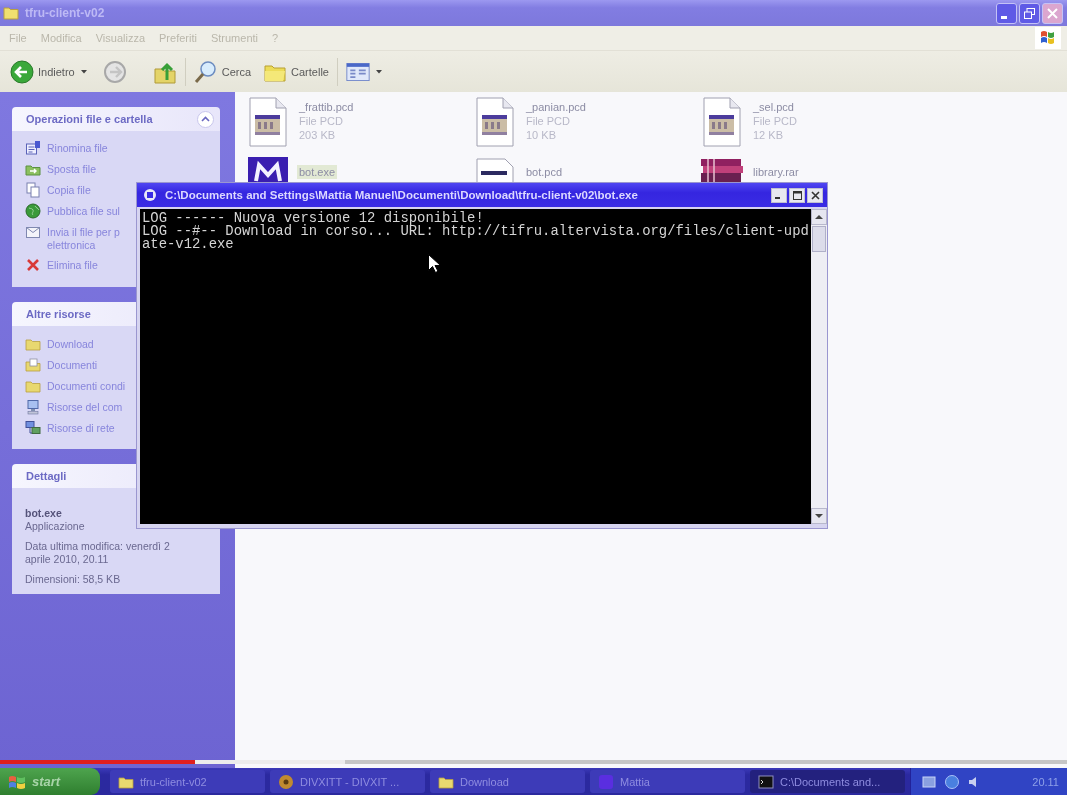 The image size is (1067, 795). I want to click on task-link: Pubblica file sul, so click(72, 211).